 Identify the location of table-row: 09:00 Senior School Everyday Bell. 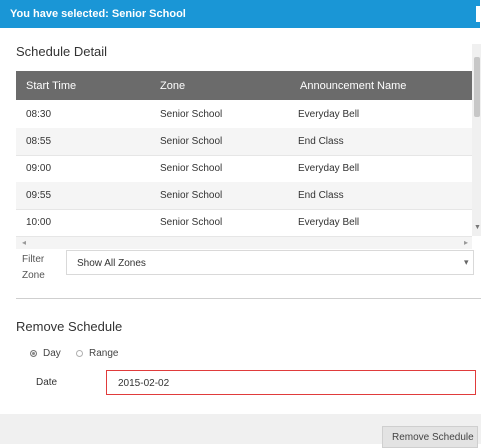
(244, 169).